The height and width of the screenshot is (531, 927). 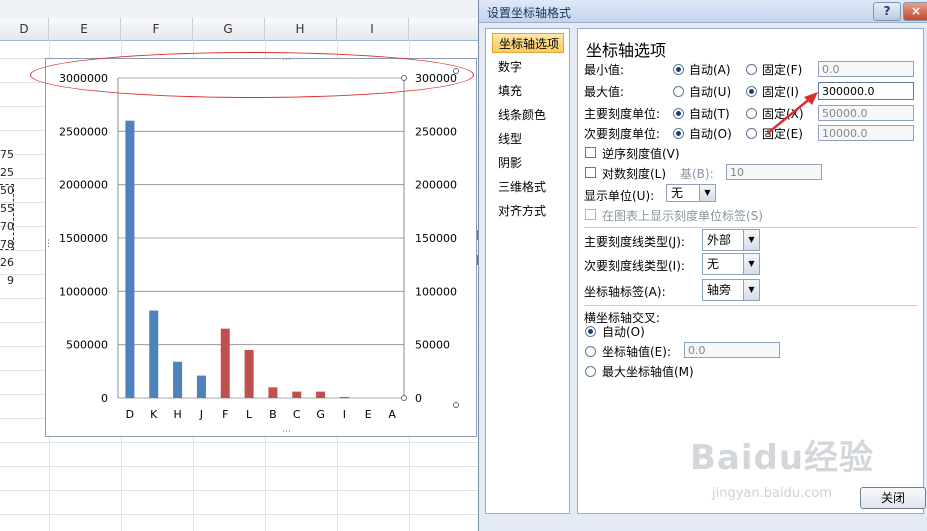 I want to click on min-label: 最小值:, so click(x=604, y=70).